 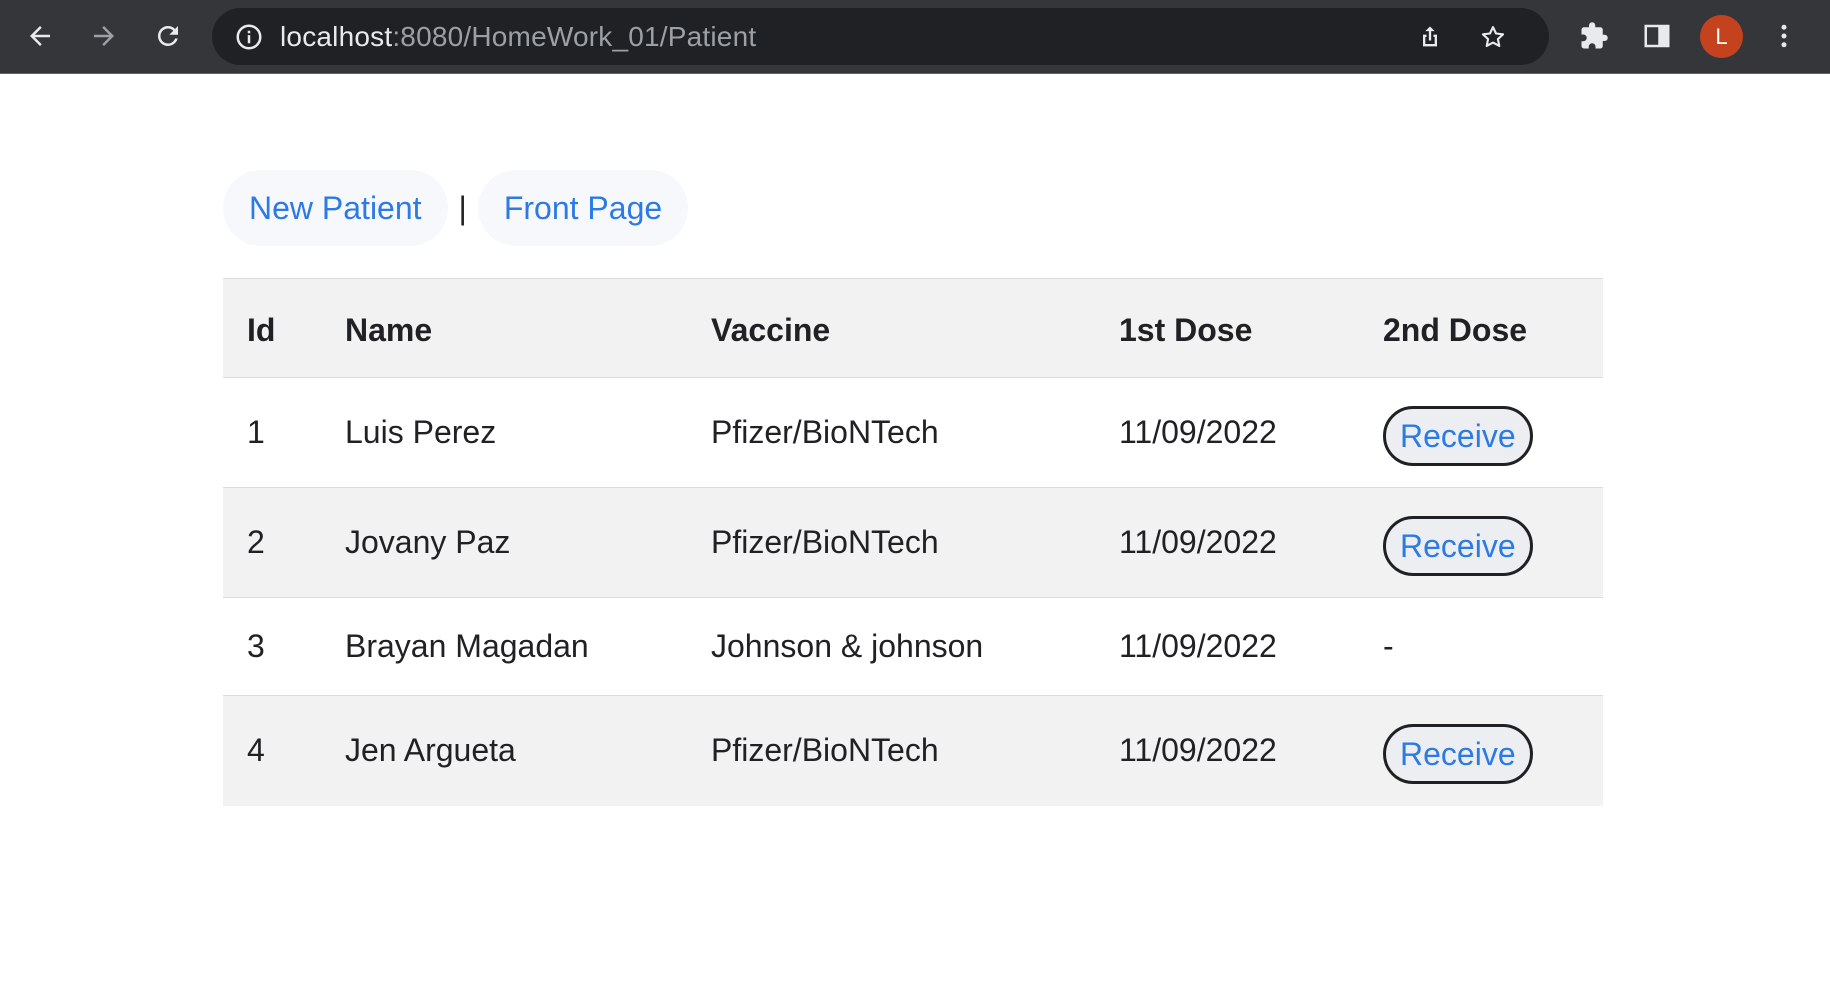 I want to click on forward-arrow-icon, so click(x=104, y=36).